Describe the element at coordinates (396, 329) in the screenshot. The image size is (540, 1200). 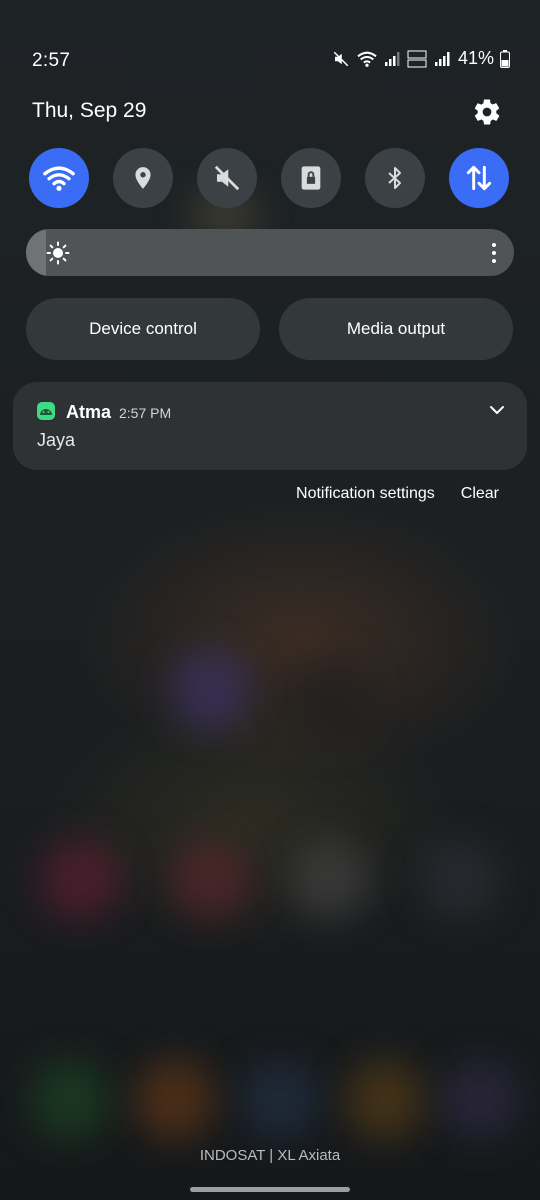
I see `media-output-button: Media output` at that location.